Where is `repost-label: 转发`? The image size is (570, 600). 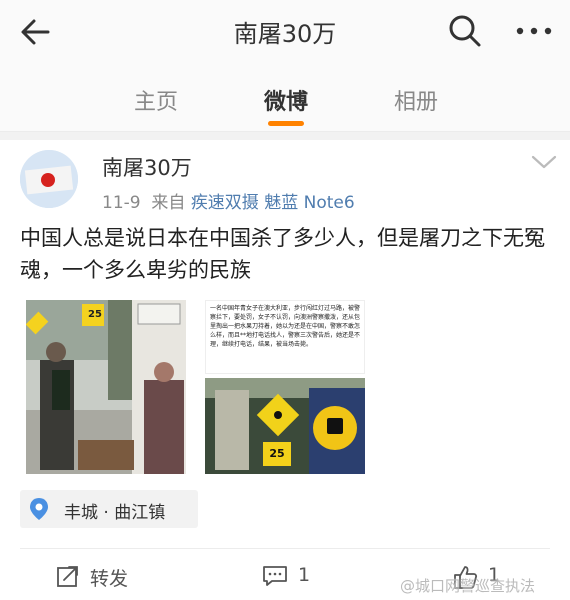 repost-label: 转发 is located at coordinates (109, 579).